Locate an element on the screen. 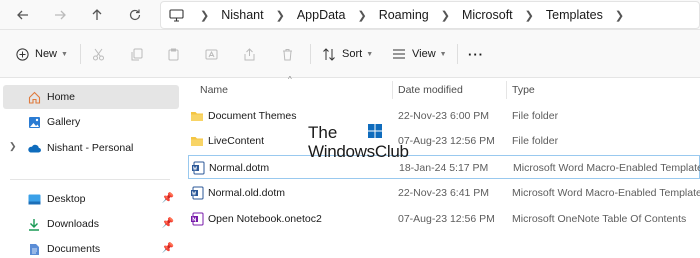 The image size is (700, 258). share-icon is located at coordinates (249, 53).